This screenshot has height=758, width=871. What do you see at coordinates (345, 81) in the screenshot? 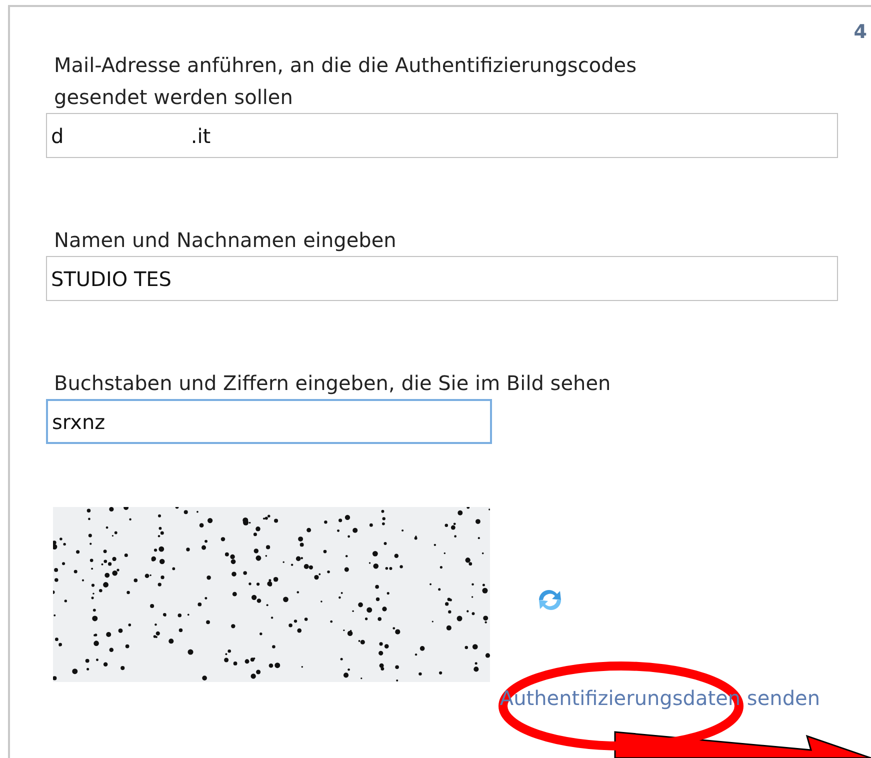
I see `field-label: Mail-Adresse anführen, an die die Authentifizierungscodes gesendet werden sollen` at bounding box center [345, 81].